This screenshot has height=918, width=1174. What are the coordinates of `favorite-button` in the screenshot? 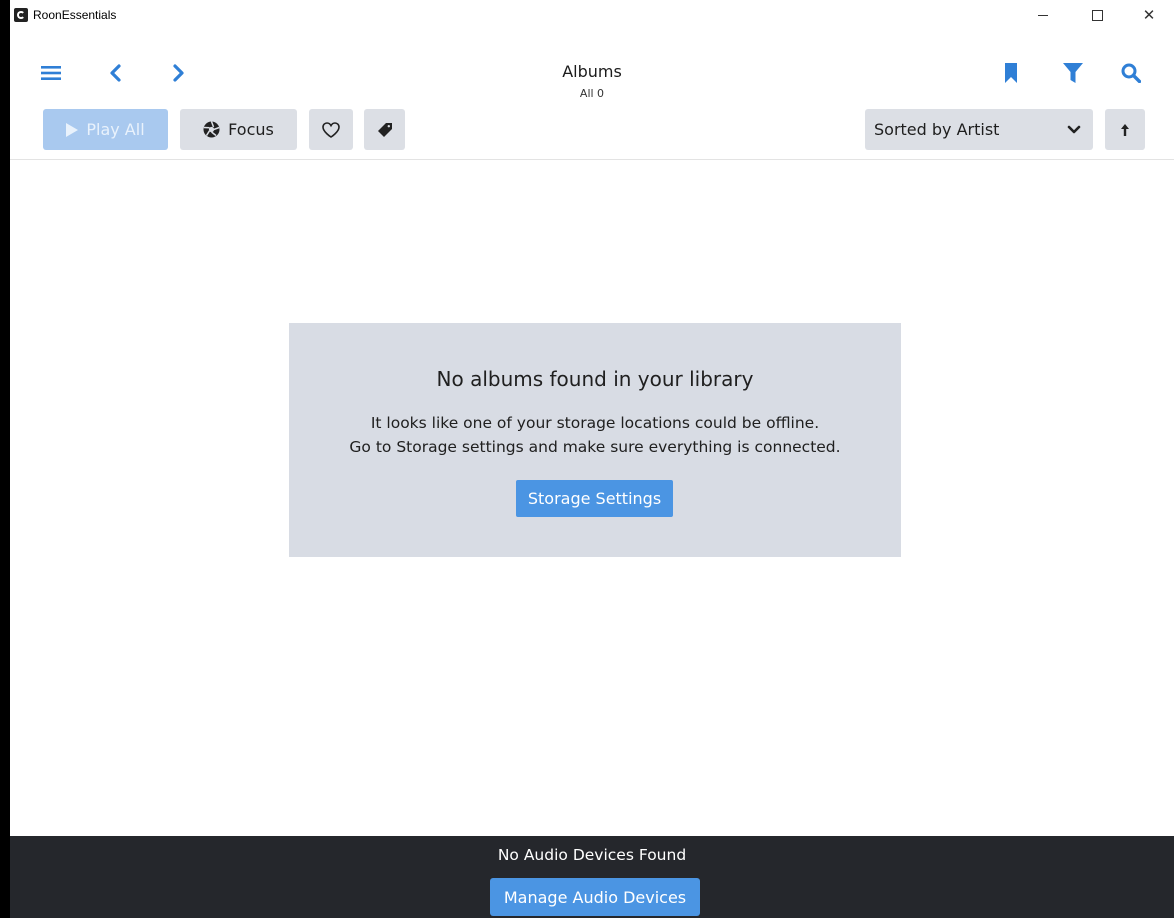 It's located at (331, 129).